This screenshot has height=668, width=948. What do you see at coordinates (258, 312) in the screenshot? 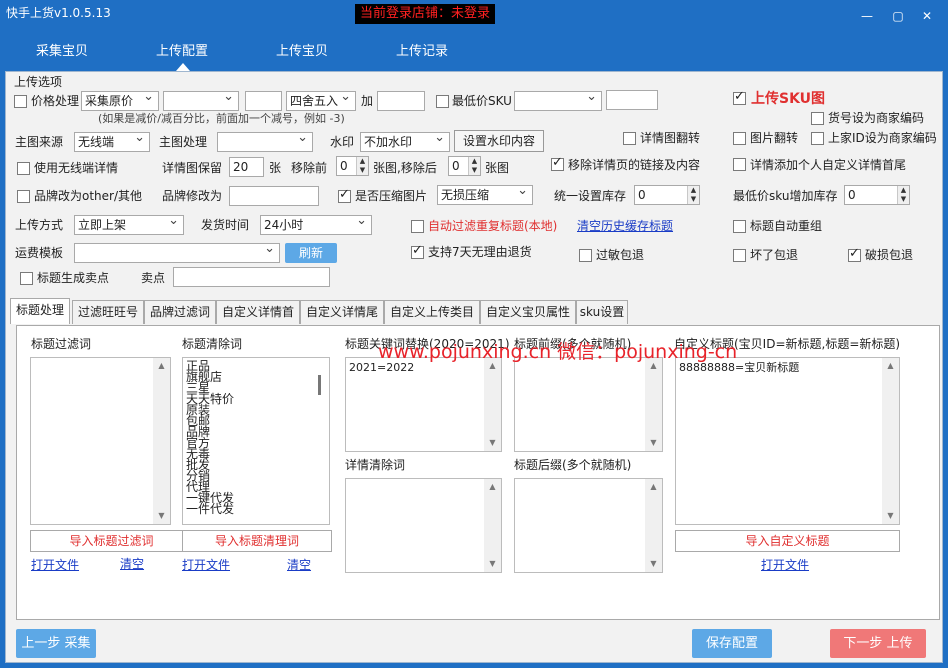
I see `subtab-custom-detail-head: 自定义详情首` at bounding box center [258, 312].